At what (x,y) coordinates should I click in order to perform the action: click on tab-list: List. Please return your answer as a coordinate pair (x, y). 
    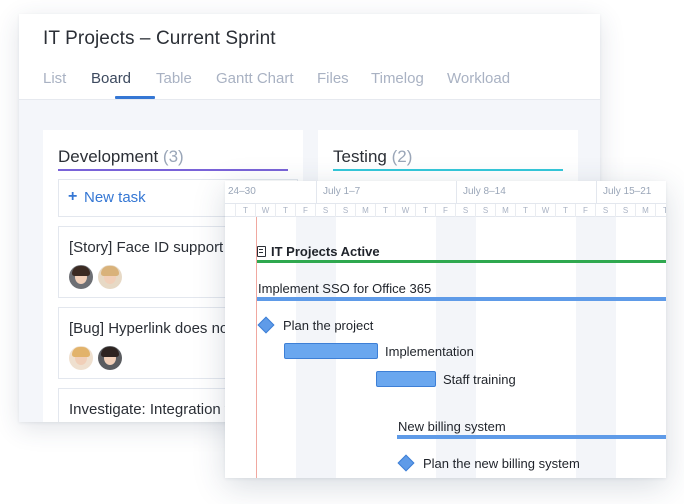
    Looking at the image, I should click on (54, 78).